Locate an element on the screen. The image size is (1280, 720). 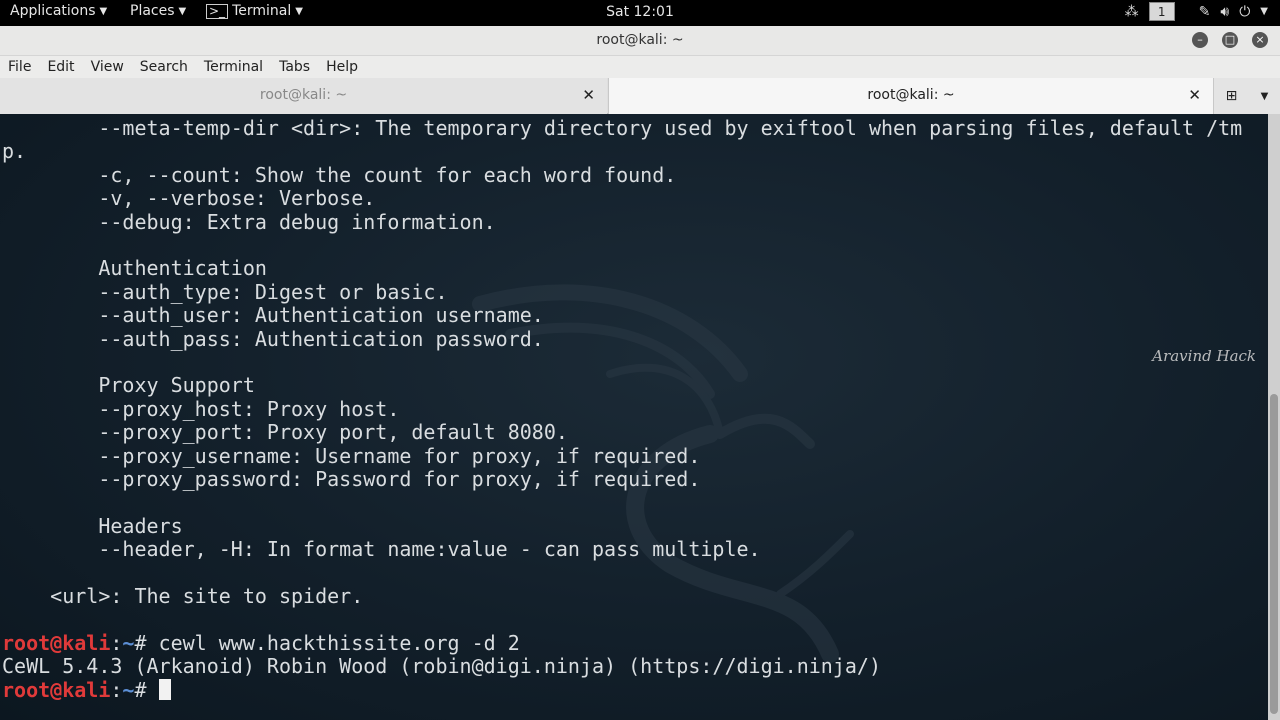
terminal-line: --auth_user: Authentication username. is located at coordinates (273, 315).